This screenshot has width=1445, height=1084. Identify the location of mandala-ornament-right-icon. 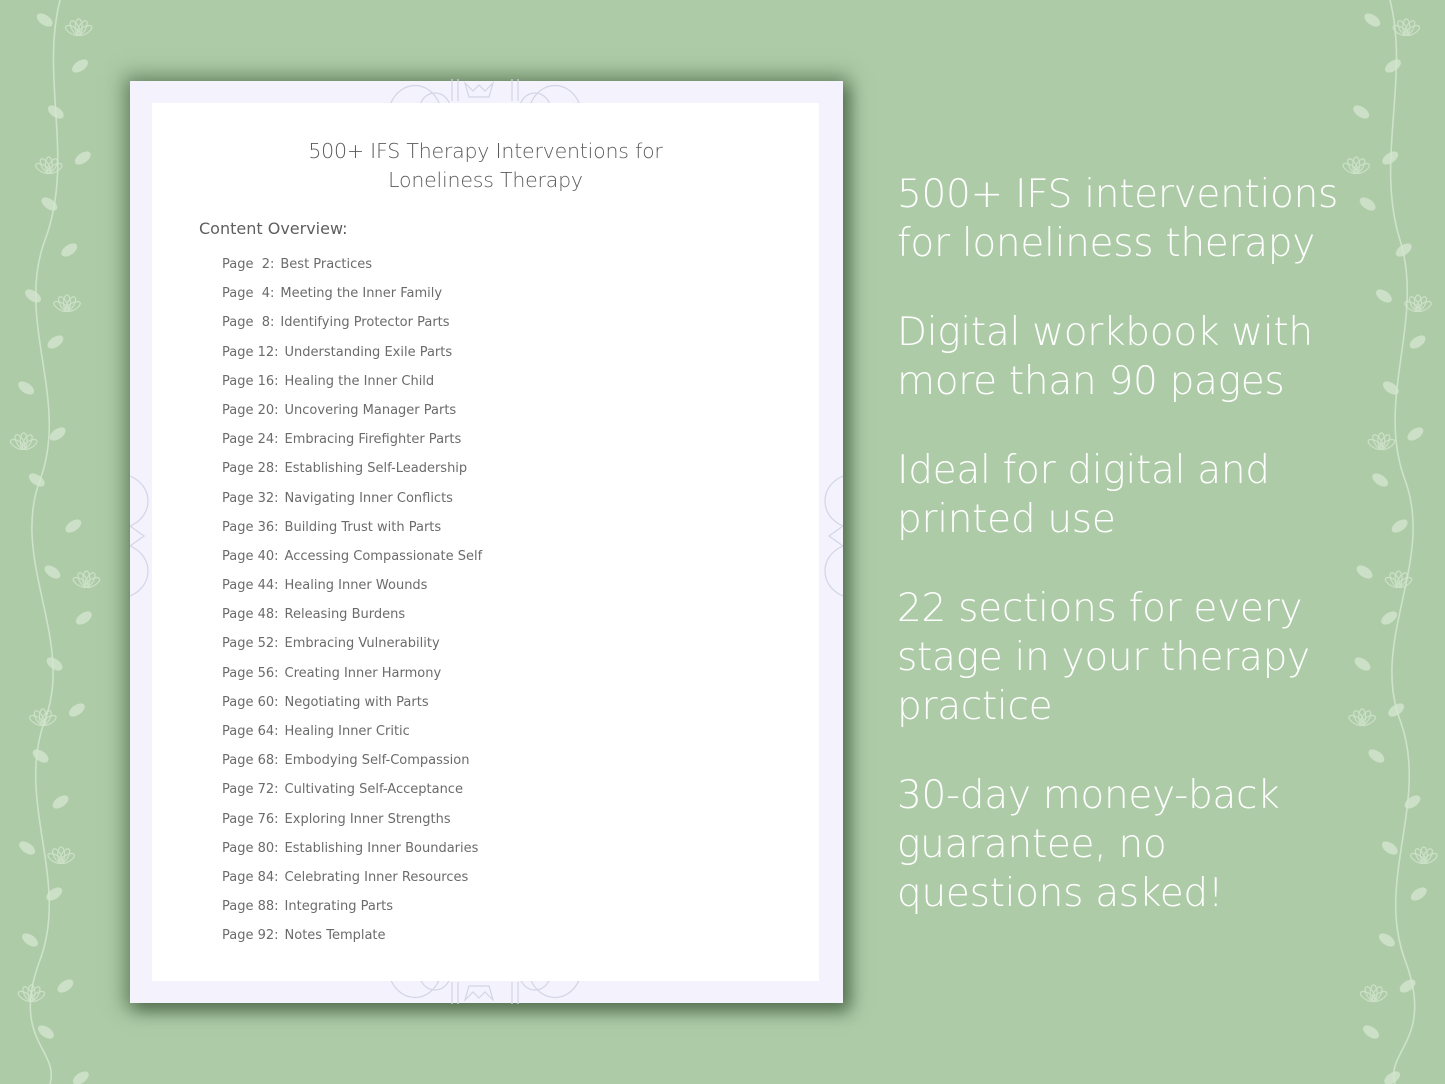
(833, 536).